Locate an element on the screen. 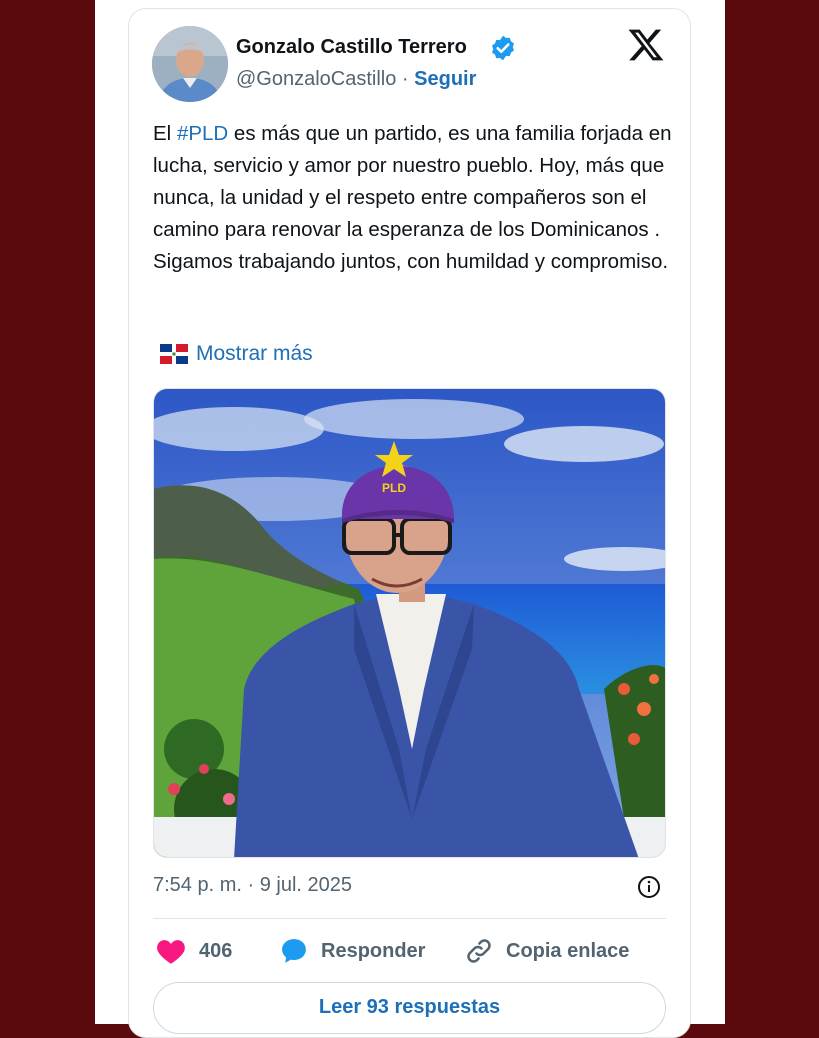 Image resolution: width=819 pixels, height=1038 pixels. dominican-flag-icon is located at coordinates (174, 354).